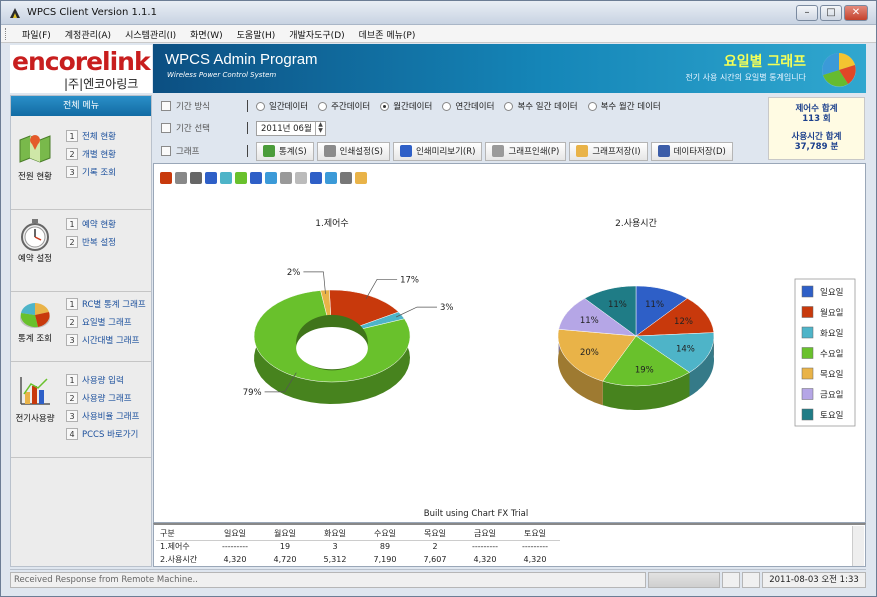  What do you see at coordinates (99, 173) in the screenshot?
I see `sidebar-item-label: 기록 조회` at bounding box center [99, 173].